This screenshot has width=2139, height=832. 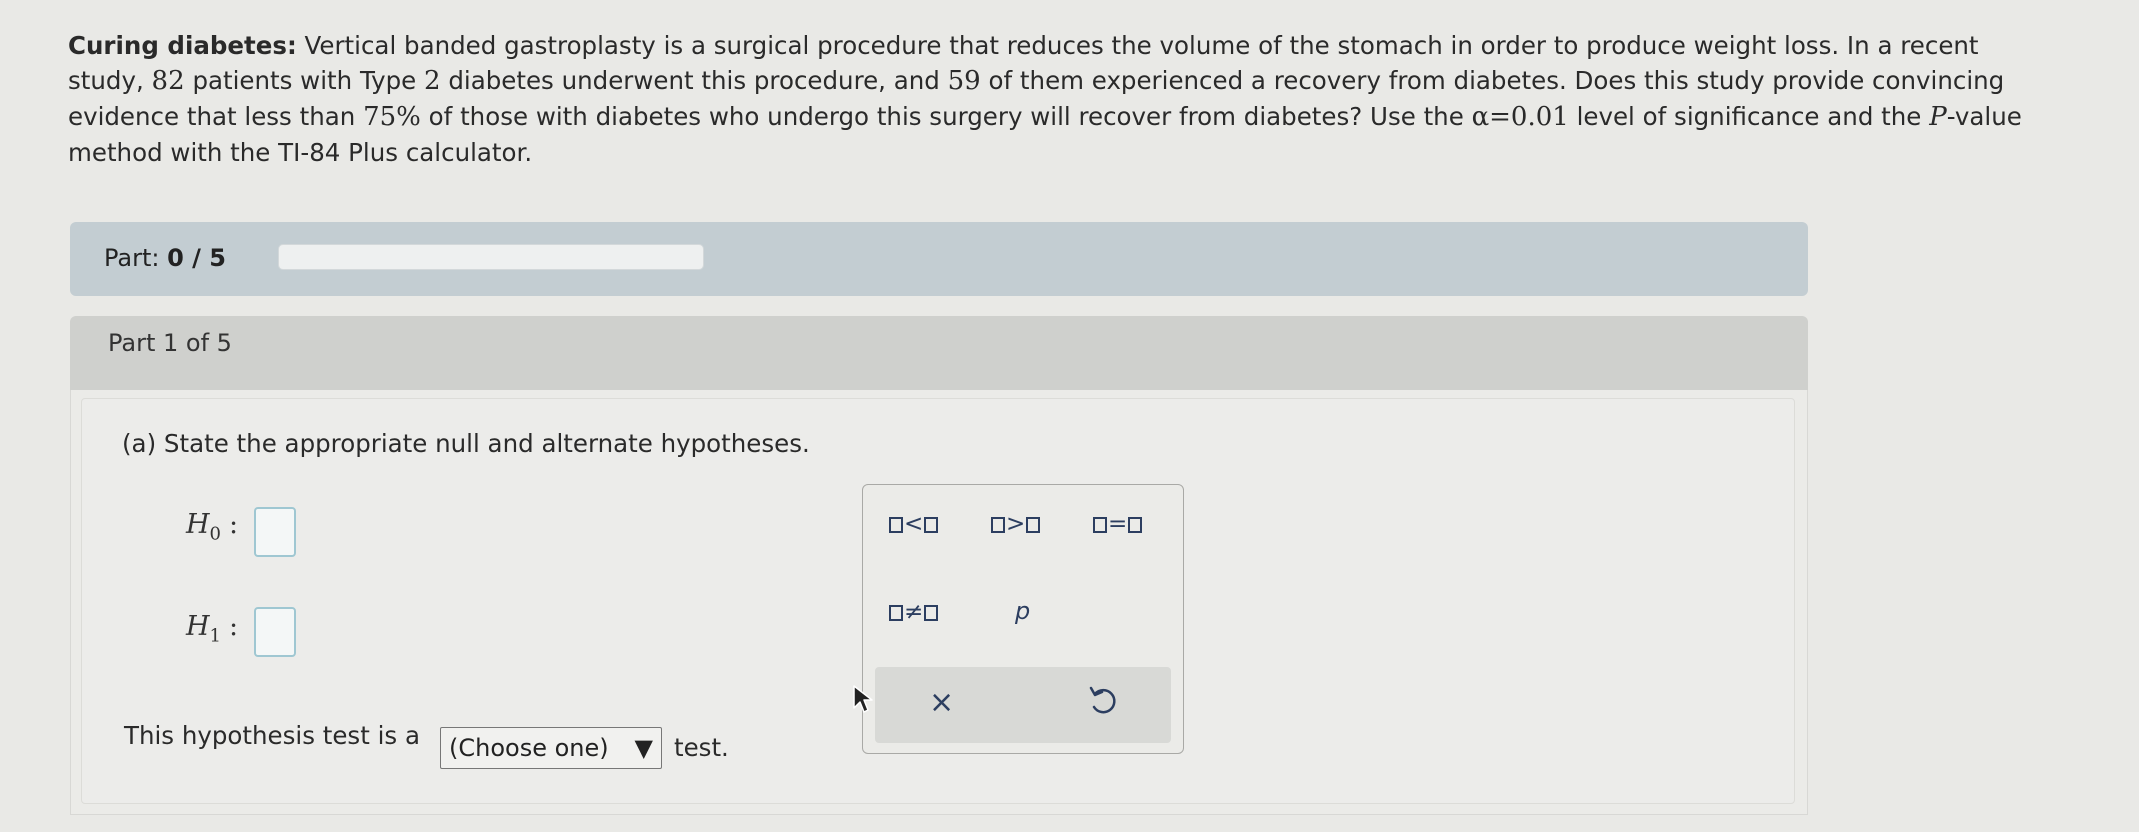 What do you see at coordinates (170, 343) in the screenshot?
I see `part-header-label: Part 1 of 5` at bounding box center [170, 343].